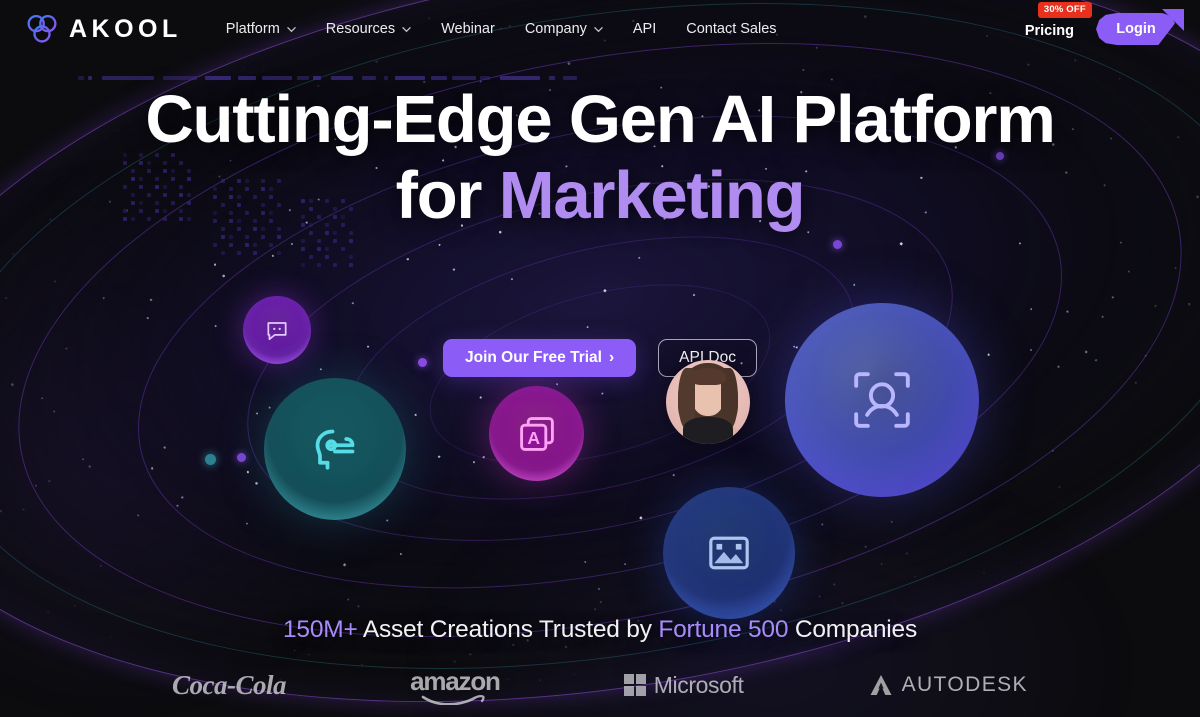  I want to click on nav-item-company: Company, so click(564, 29).